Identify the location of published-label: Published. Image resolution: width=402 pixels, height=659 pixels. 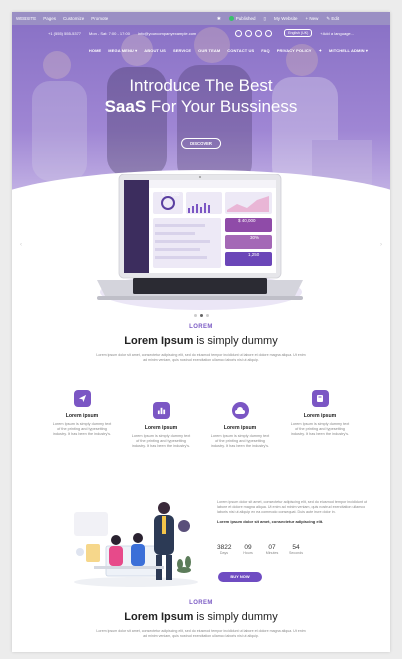
(245, 18).